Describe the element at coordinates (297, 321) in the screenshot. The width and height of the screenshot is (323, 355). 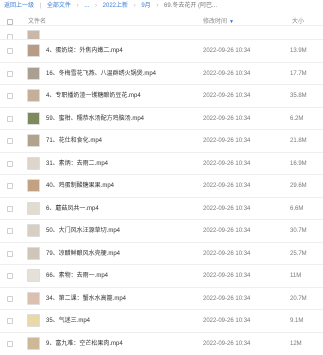
I see `file-size: 9.1M` at that location.